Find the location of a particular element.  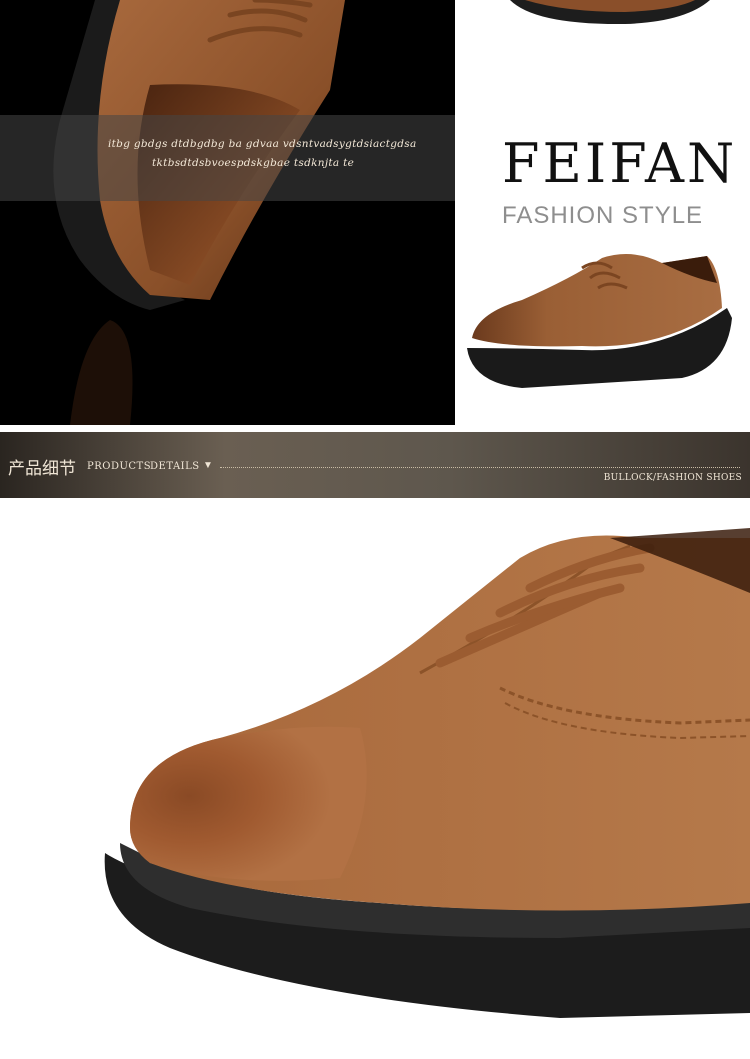

section-tag: BULLOCK/FASHION SHOES is located at coordinates (672, 478).